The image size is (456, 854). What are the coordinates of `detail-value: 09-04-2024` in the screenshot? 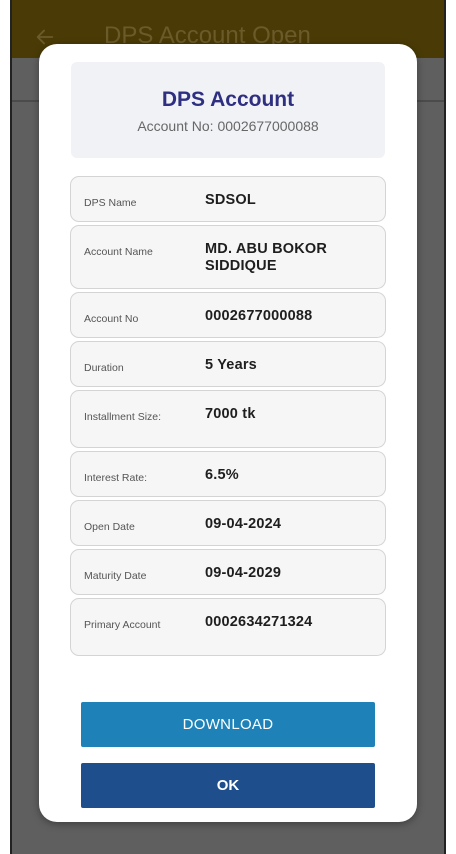 It's located at (243, 524).